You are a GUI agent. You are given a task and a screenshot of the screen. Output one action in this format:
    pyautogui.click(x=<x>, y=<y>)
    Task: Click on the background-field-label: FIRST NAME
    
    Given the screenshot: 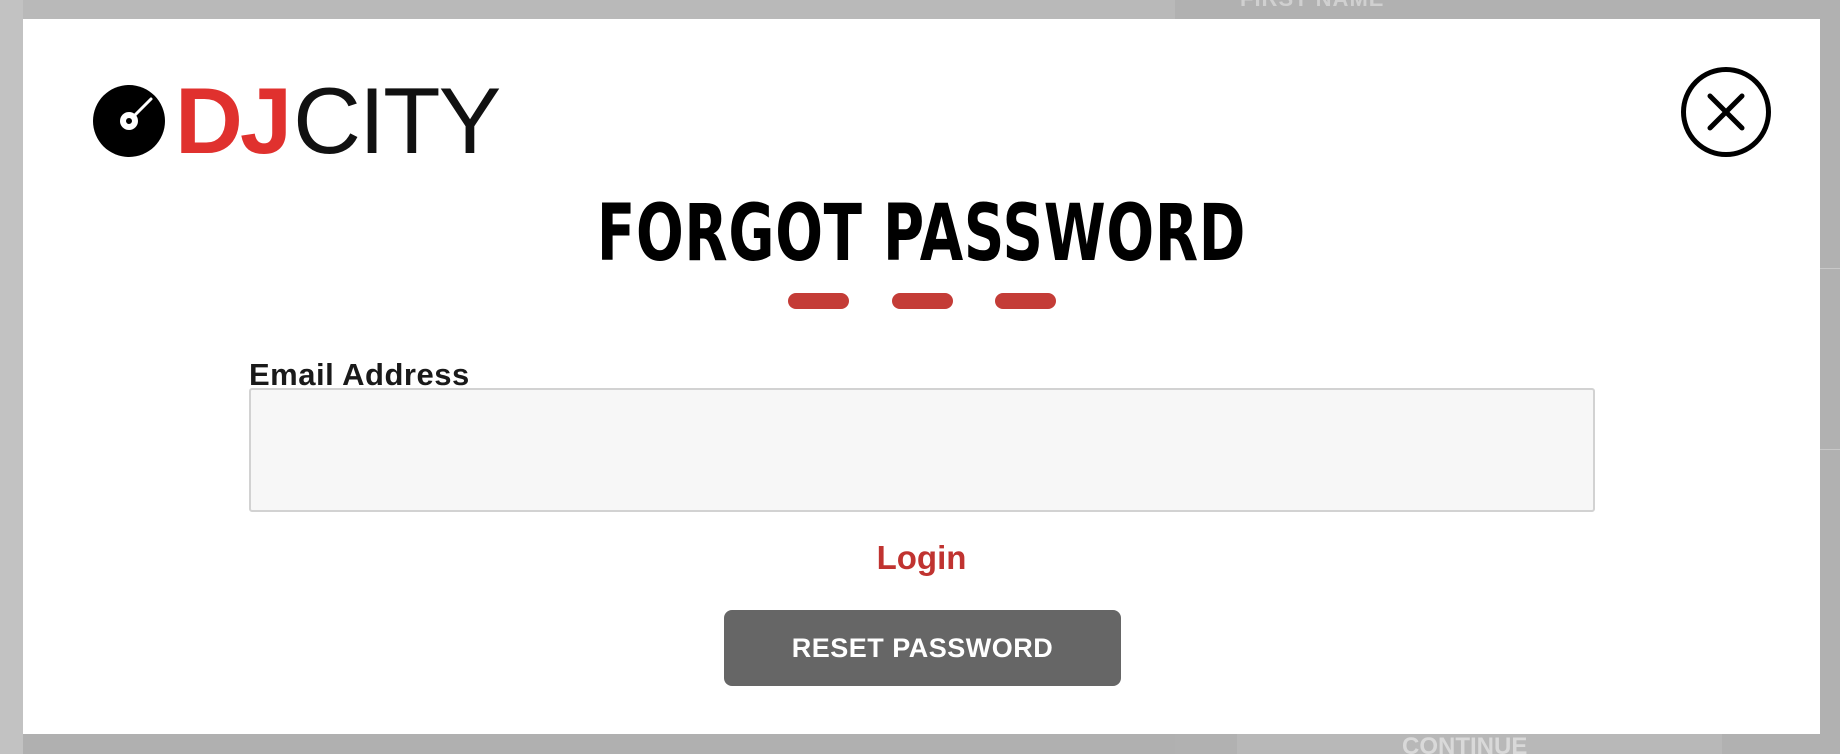 What is the action you would take?
    pyautogui.click(x=1312, y=6)
    